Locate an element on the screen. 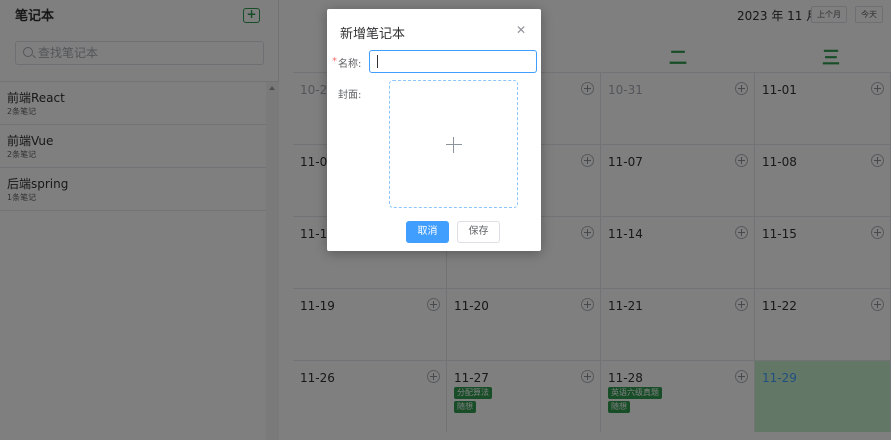 Image resolution: width=891 pixels, height=440 pixels. text-caret is located at coordinates (377, 61).